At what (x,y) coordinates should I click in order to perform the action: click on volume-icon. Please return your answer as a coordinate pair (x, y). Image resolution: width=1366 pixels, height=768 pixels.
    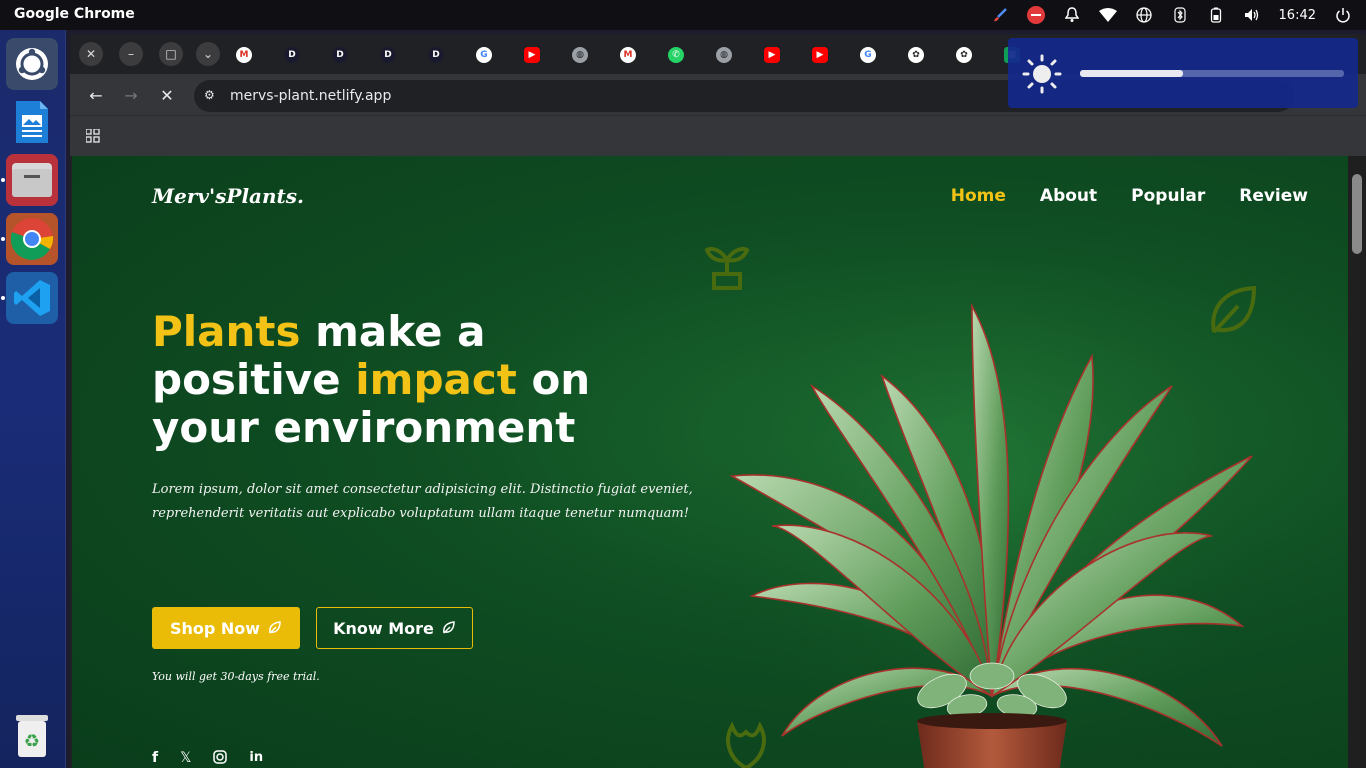
    Looking at the image, I should click on (1252, 15).